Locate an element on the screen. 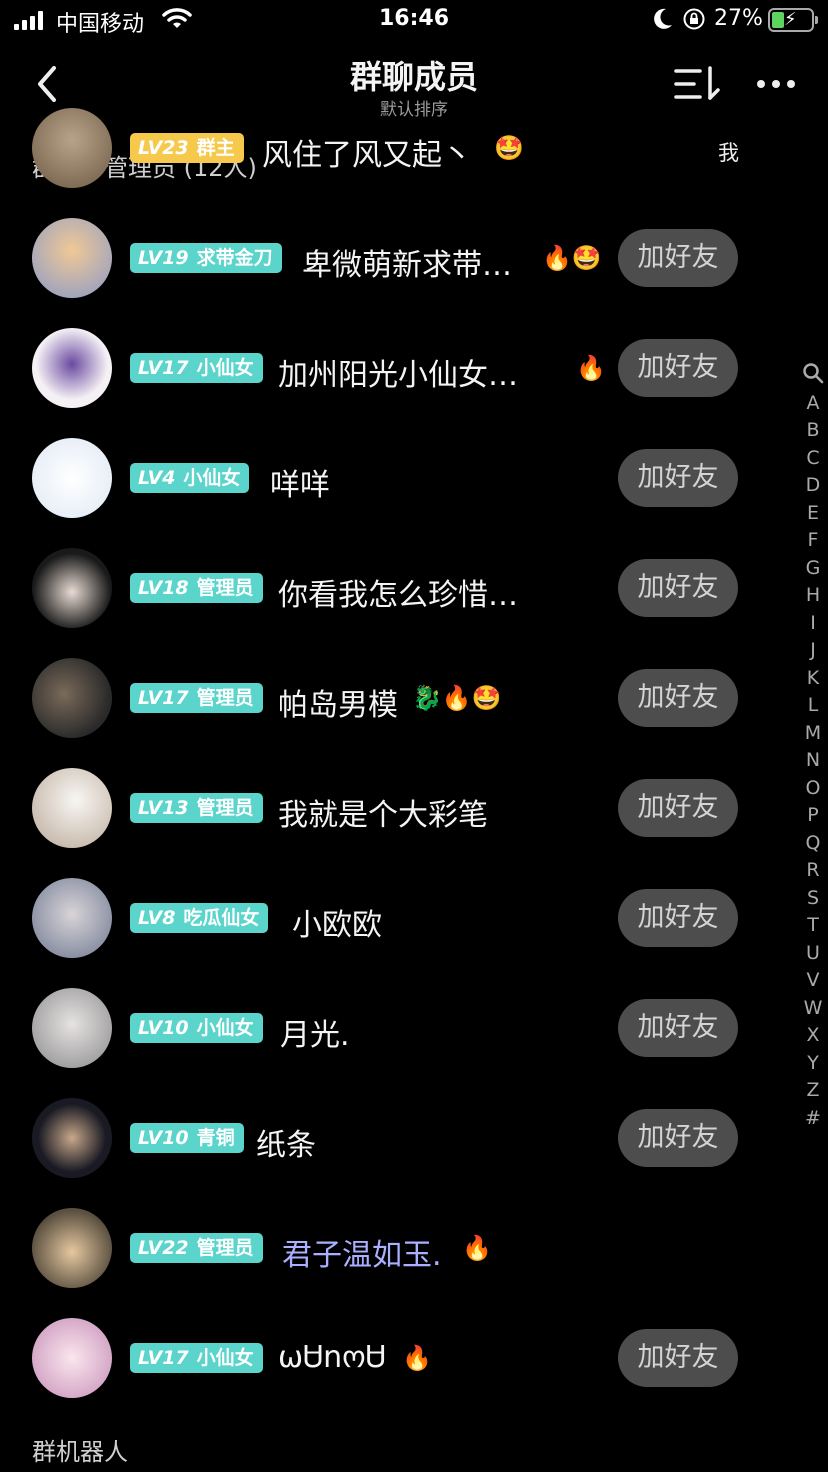 The width and height of the screenshot is (828, 1472). member-row: LV8 吃瓜仙女 小欧欧 加好友 is located at coordinates (400, 918).